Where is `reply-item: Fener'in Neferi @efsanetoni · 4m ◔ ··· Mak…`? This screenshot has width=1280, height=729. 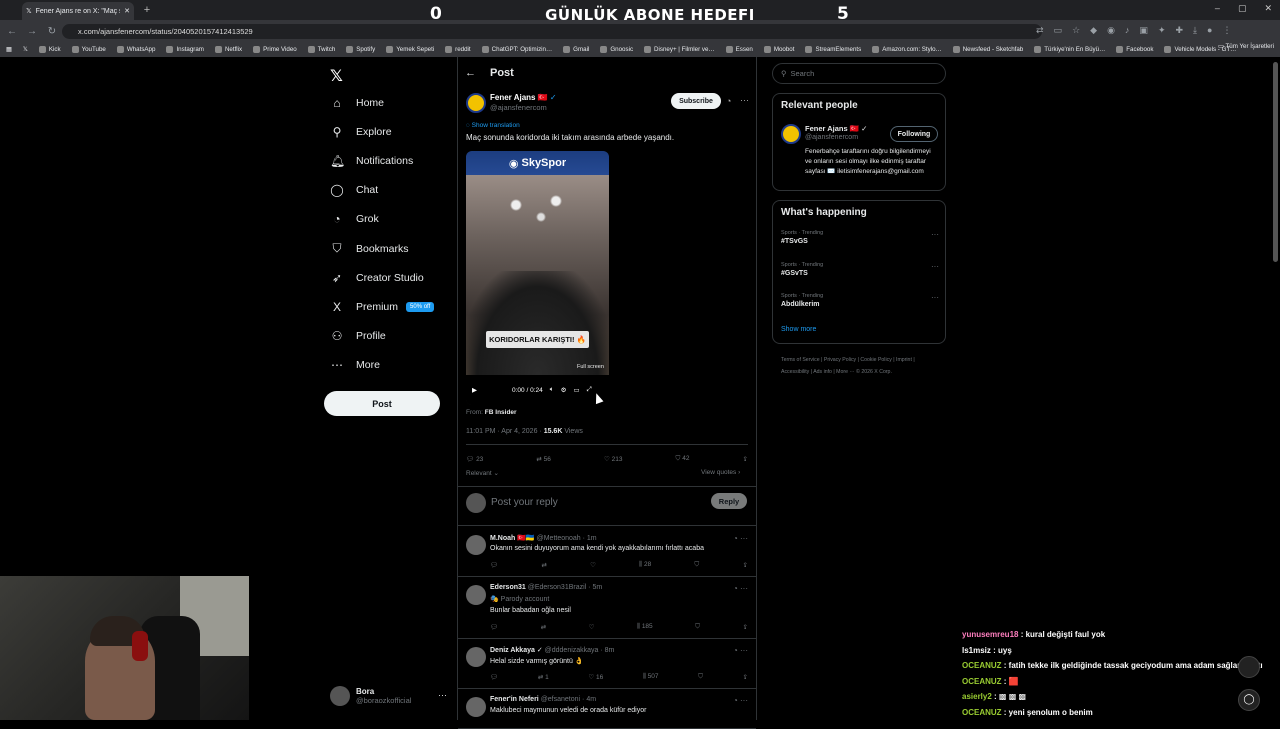
reply-item: Fener'in Neferi @efsanetoni · 4m ◔ ··· Mak… is located at coordinates (607, 709).